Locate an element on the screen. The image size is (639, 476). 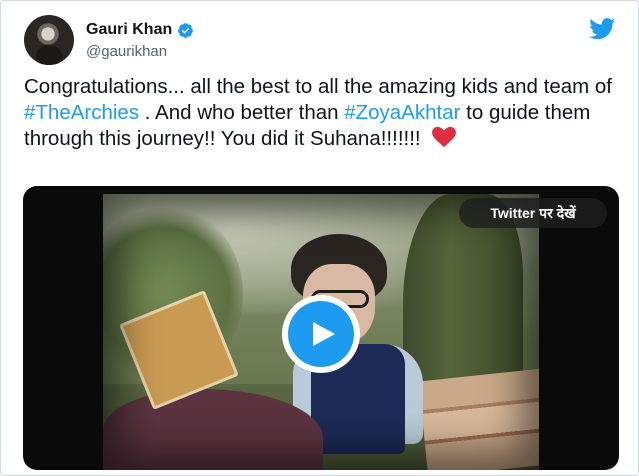
watch-on-twitter-button: Twitter पर देखें is located at coordinates (533, 213).